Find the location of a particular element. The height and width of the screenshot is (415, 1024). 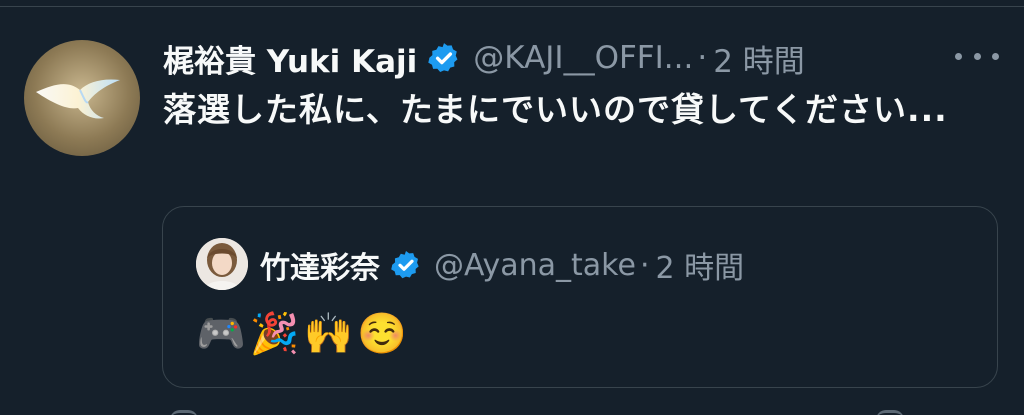

portrait-image is located at coordinates (222, 264).